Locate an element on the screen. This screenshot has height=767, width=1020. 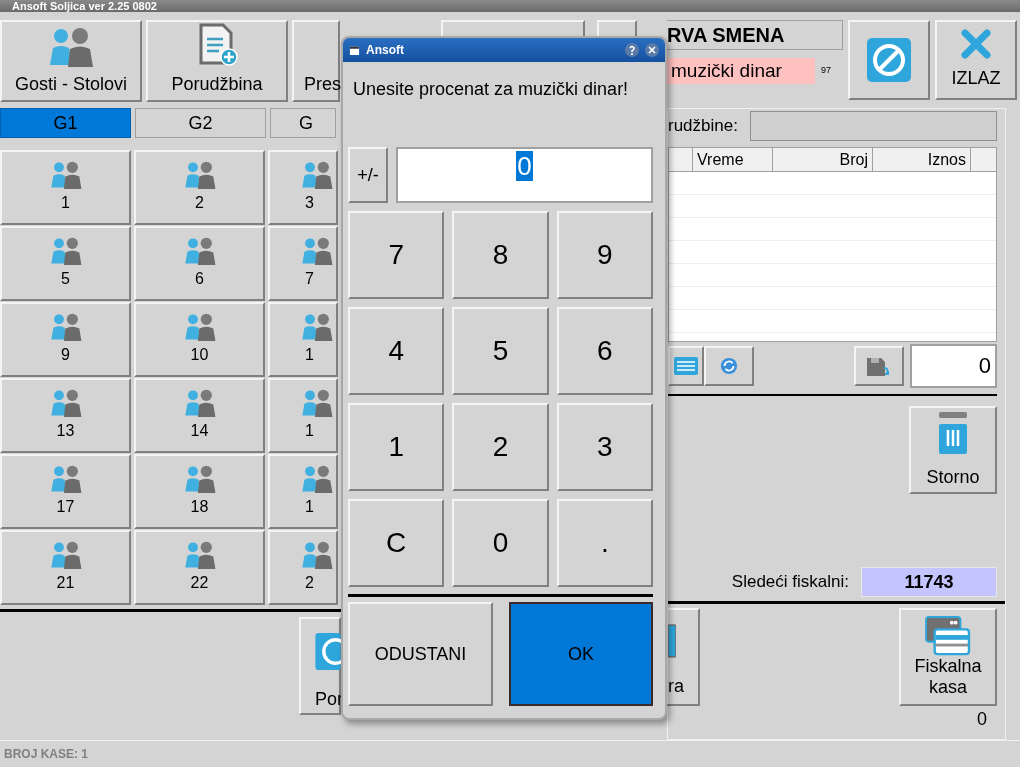
table-button: 17 is located at coordinates (65, 491).